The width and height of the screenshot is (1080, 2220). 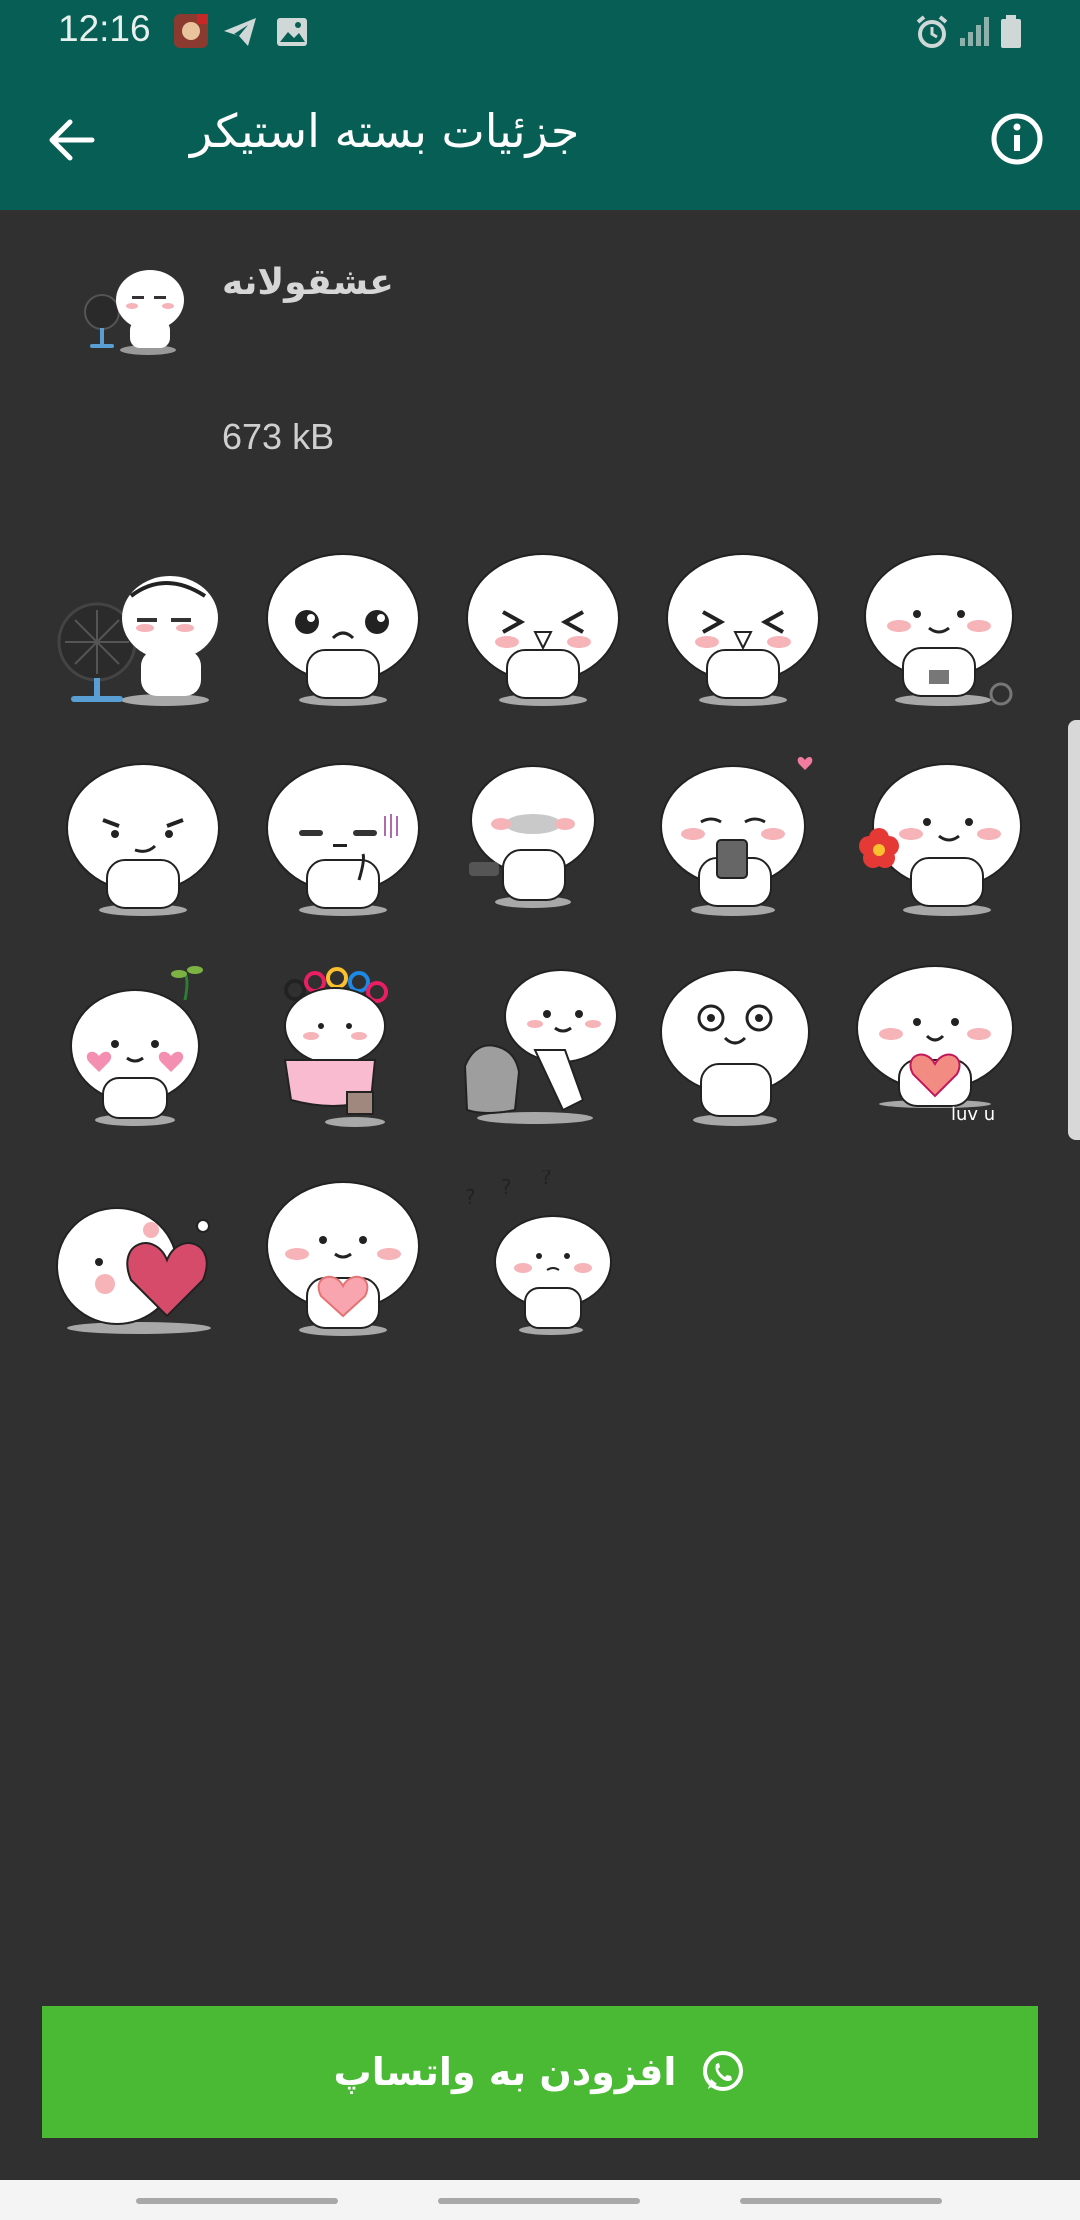 I want to click on luv-u-text: luv u, so click(x=973, y=1114).